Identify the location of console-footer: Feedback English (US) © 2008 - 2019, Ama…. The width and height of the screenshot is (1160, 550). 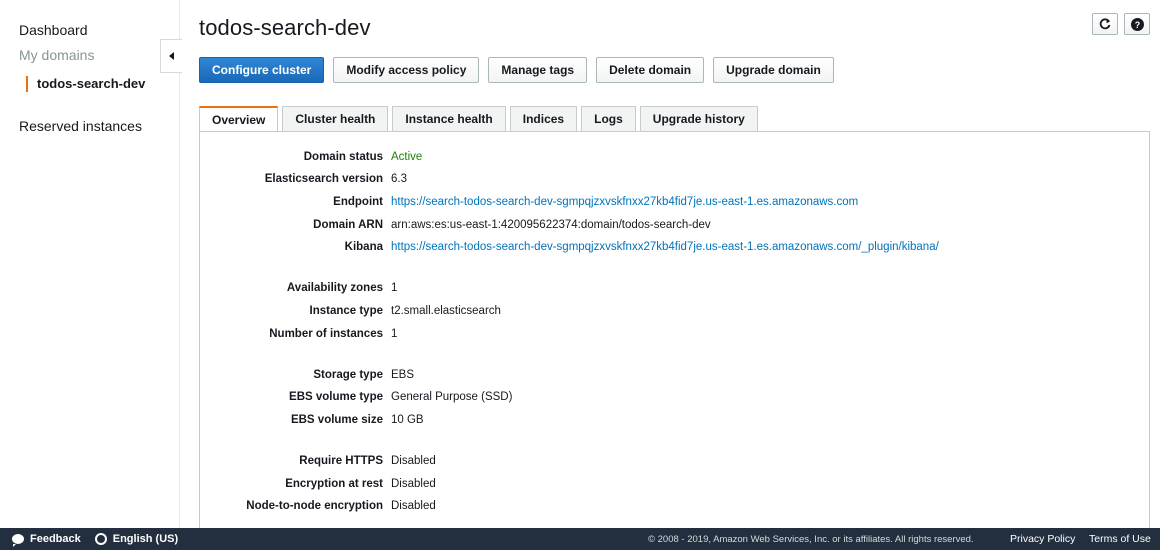
(580, 539).